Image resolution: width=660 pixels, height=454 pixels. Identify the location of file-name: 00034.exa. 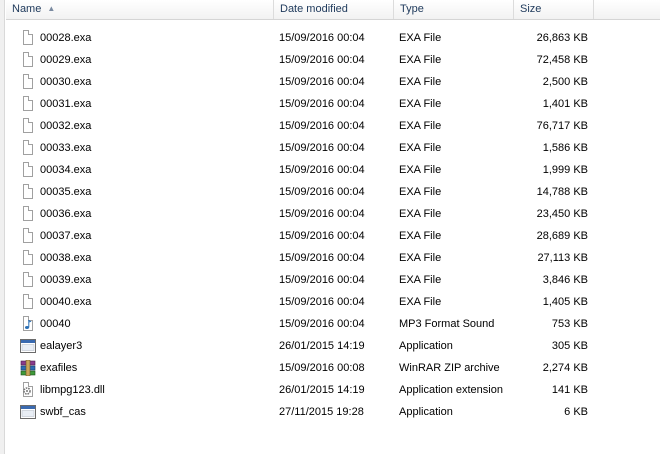
(66, 170).